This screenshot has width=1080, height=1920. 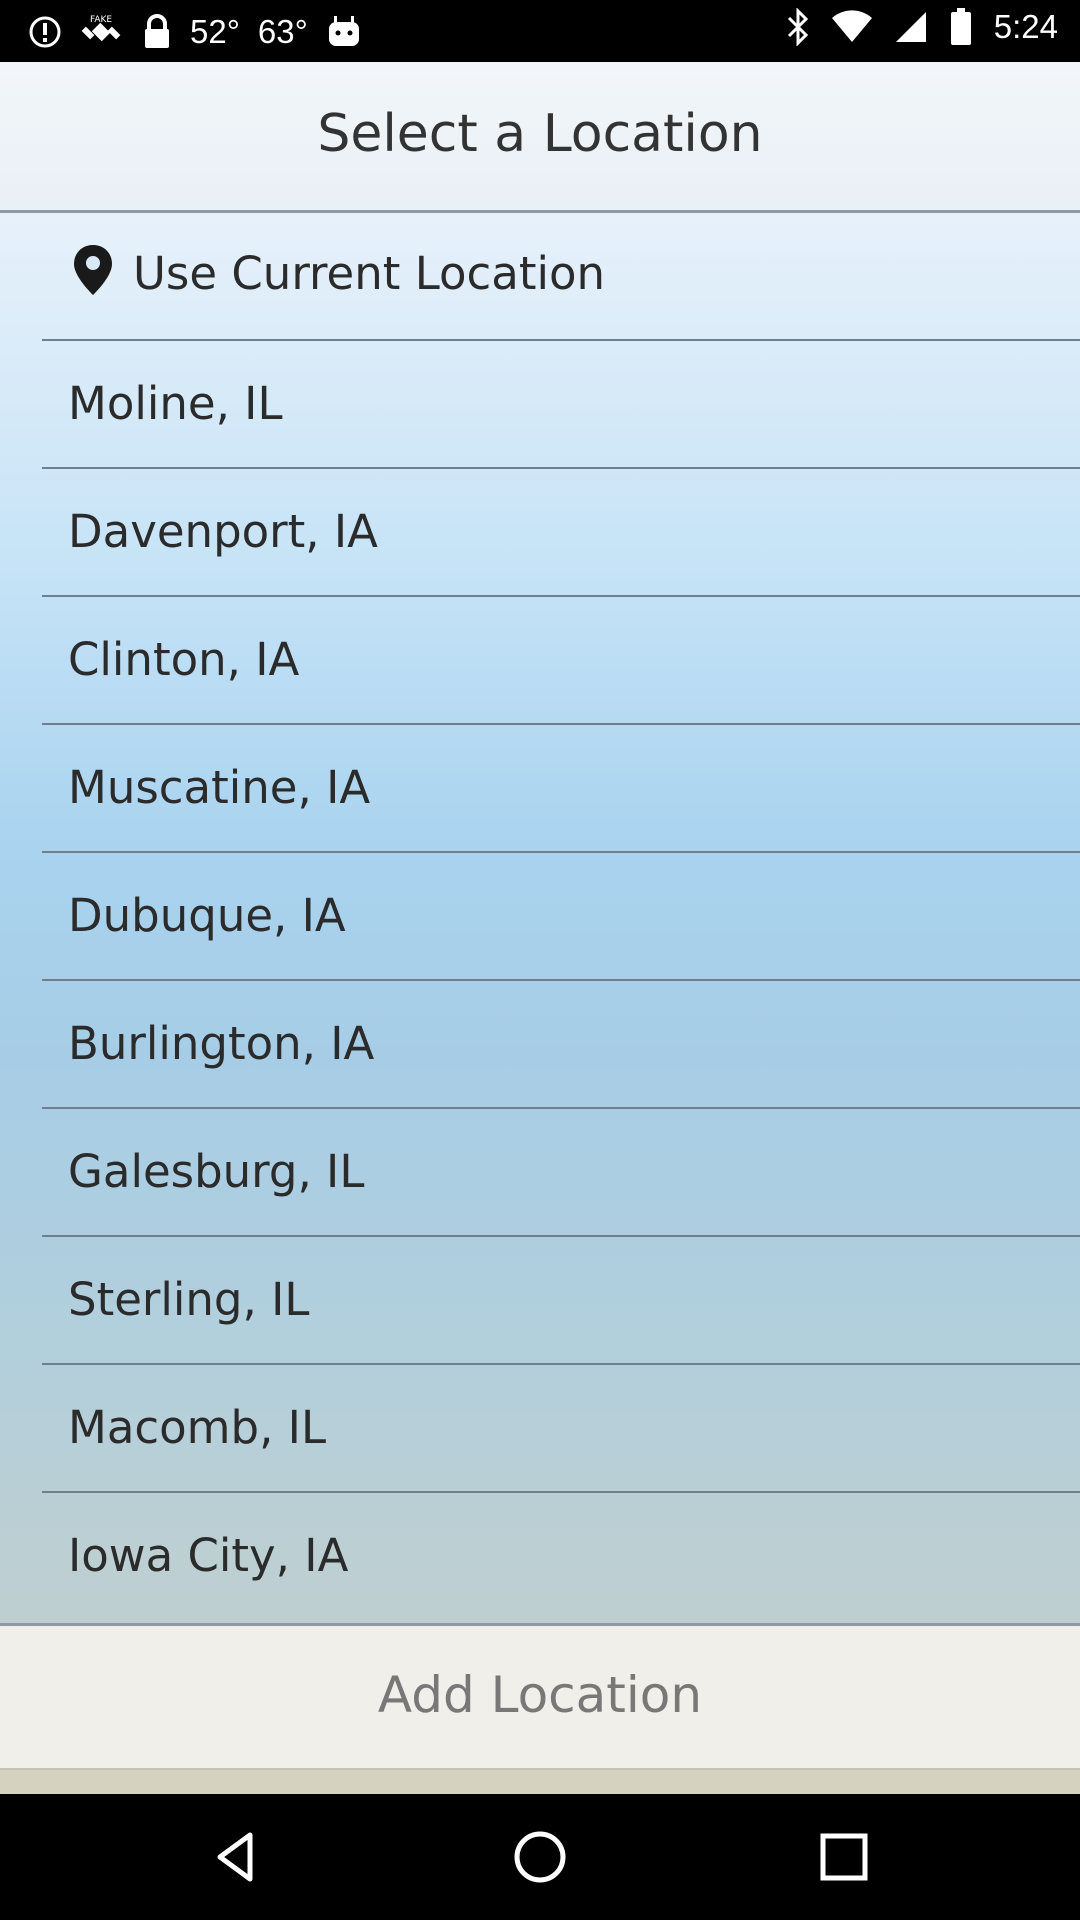 I want to click on location-item-iowa-city: Iowa City, IA, so click(x=540, y=1557).